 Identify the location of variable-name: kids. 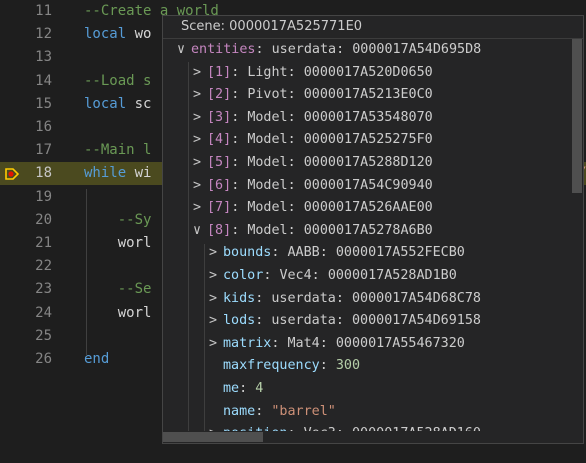
(239, 298).